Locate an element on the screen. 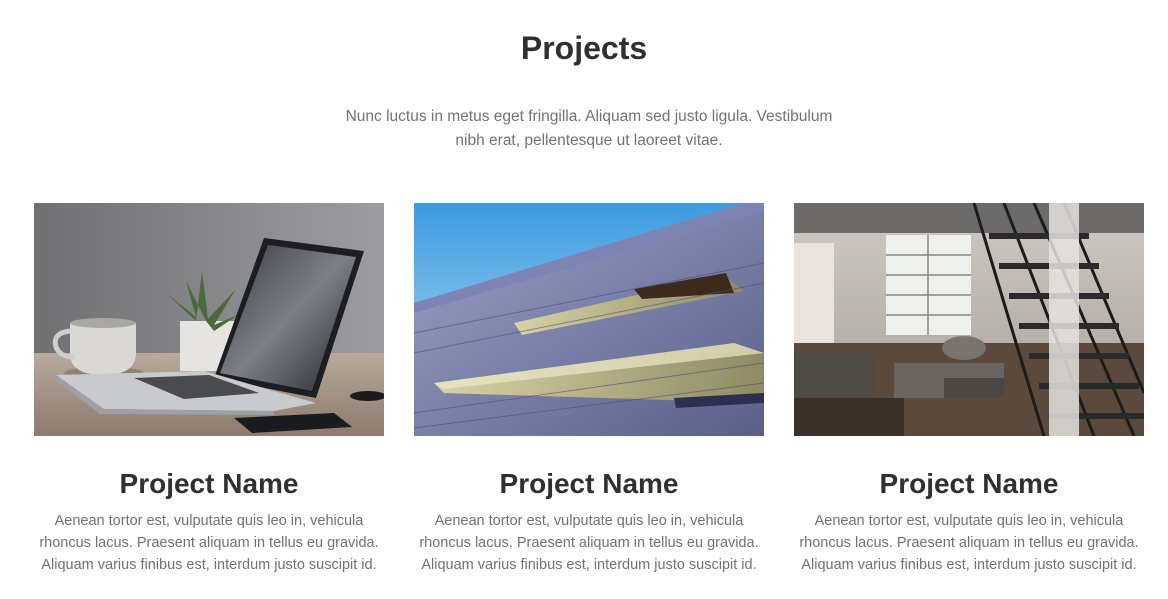 The width and height of the screenshot is (1168, 599). building-facade-photo is located at coordinates (589, 319).